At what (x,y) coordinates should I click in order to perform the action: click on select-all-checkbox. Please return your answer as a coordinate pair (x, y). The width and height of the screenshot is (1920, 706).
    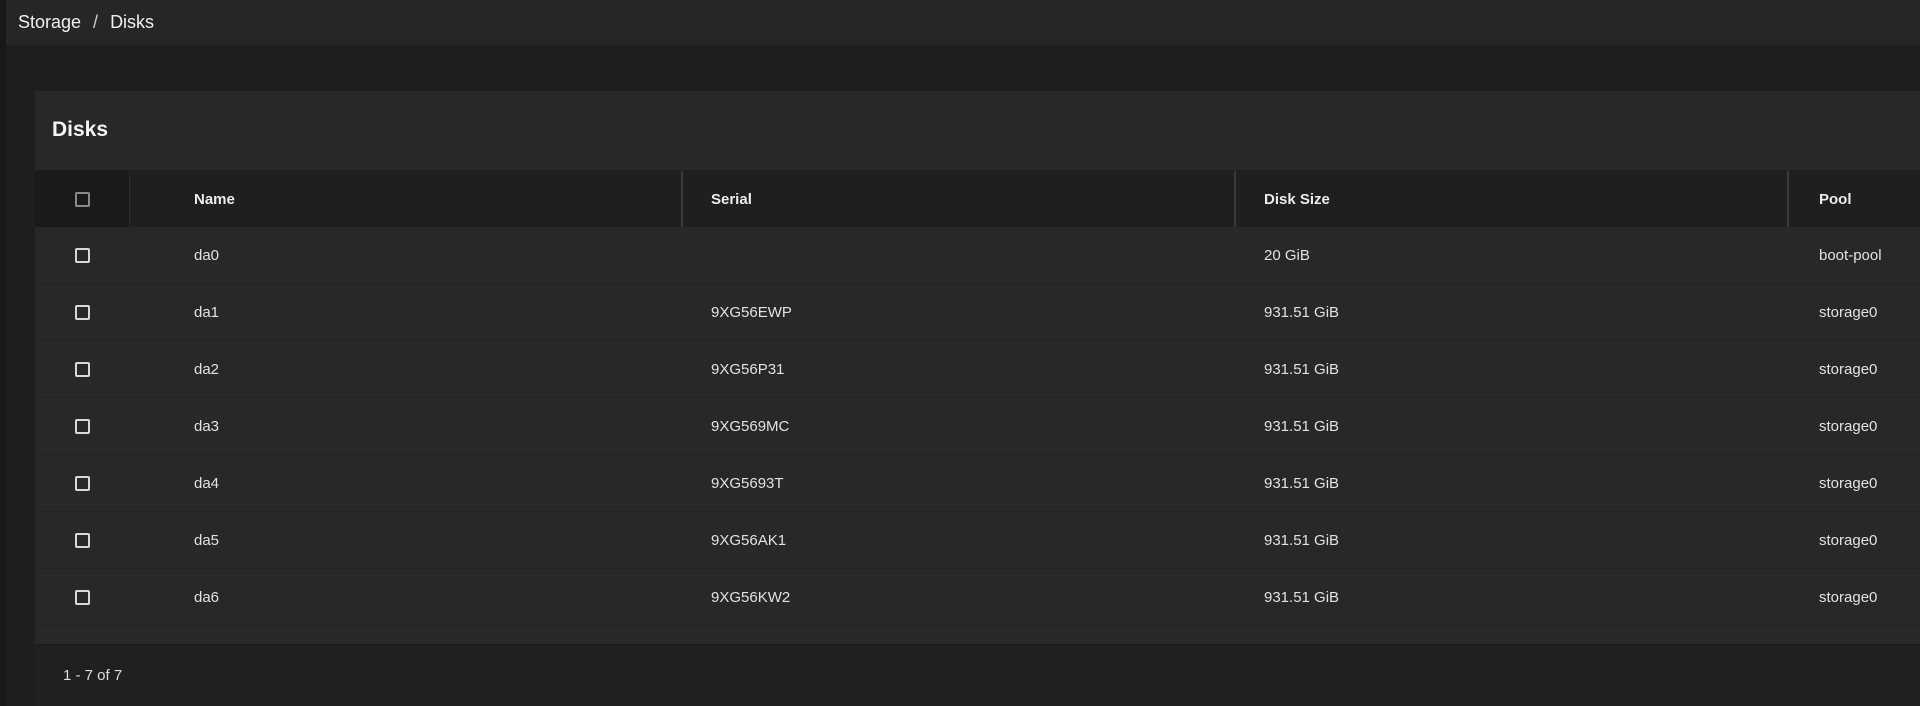
    Looking at the image, I should click on (82, 199).